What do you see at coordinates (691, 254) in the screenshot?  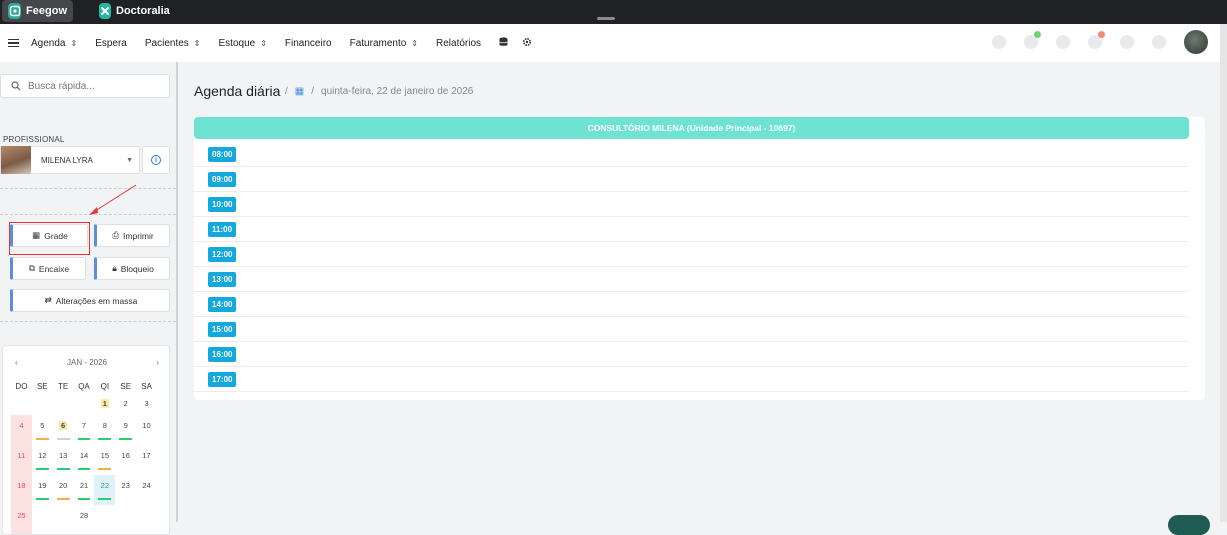 I see `time-slot-row: 12:00` at bounding box center [691, 254].